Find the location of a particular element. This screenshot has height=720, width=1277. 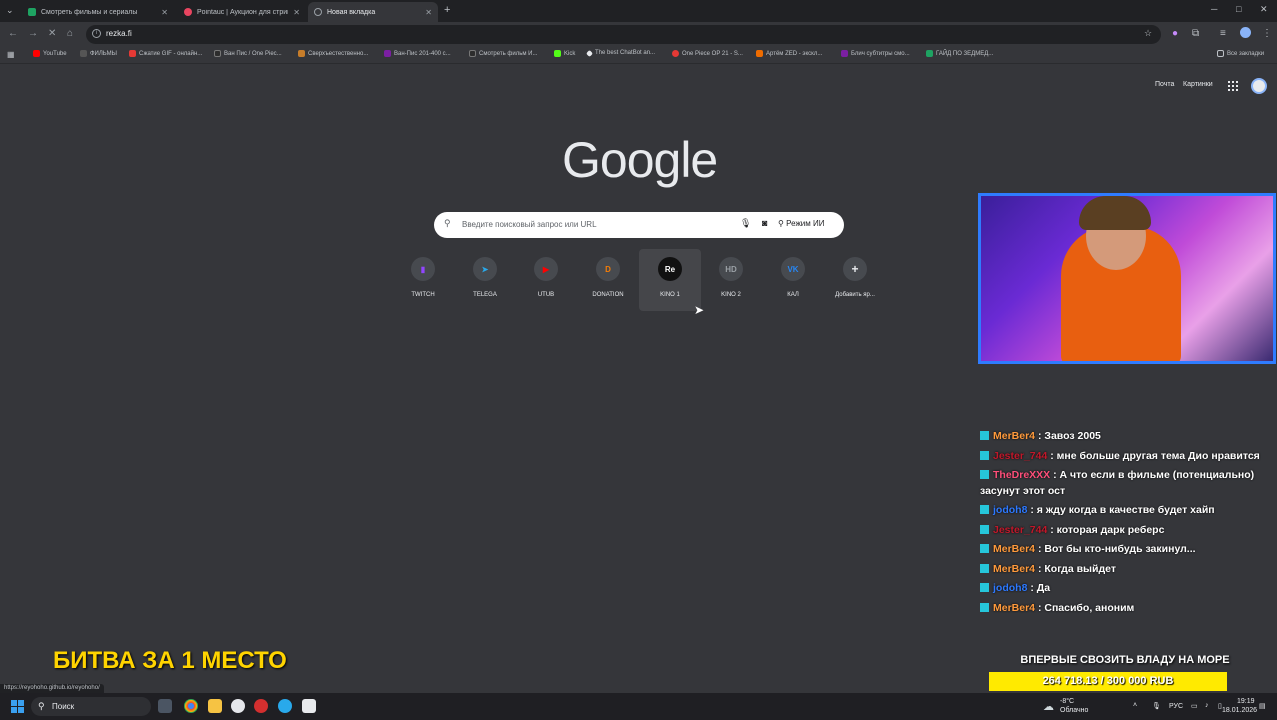

search-input: Введите поисковый запрос или URL is located at coordinates (529, 224).